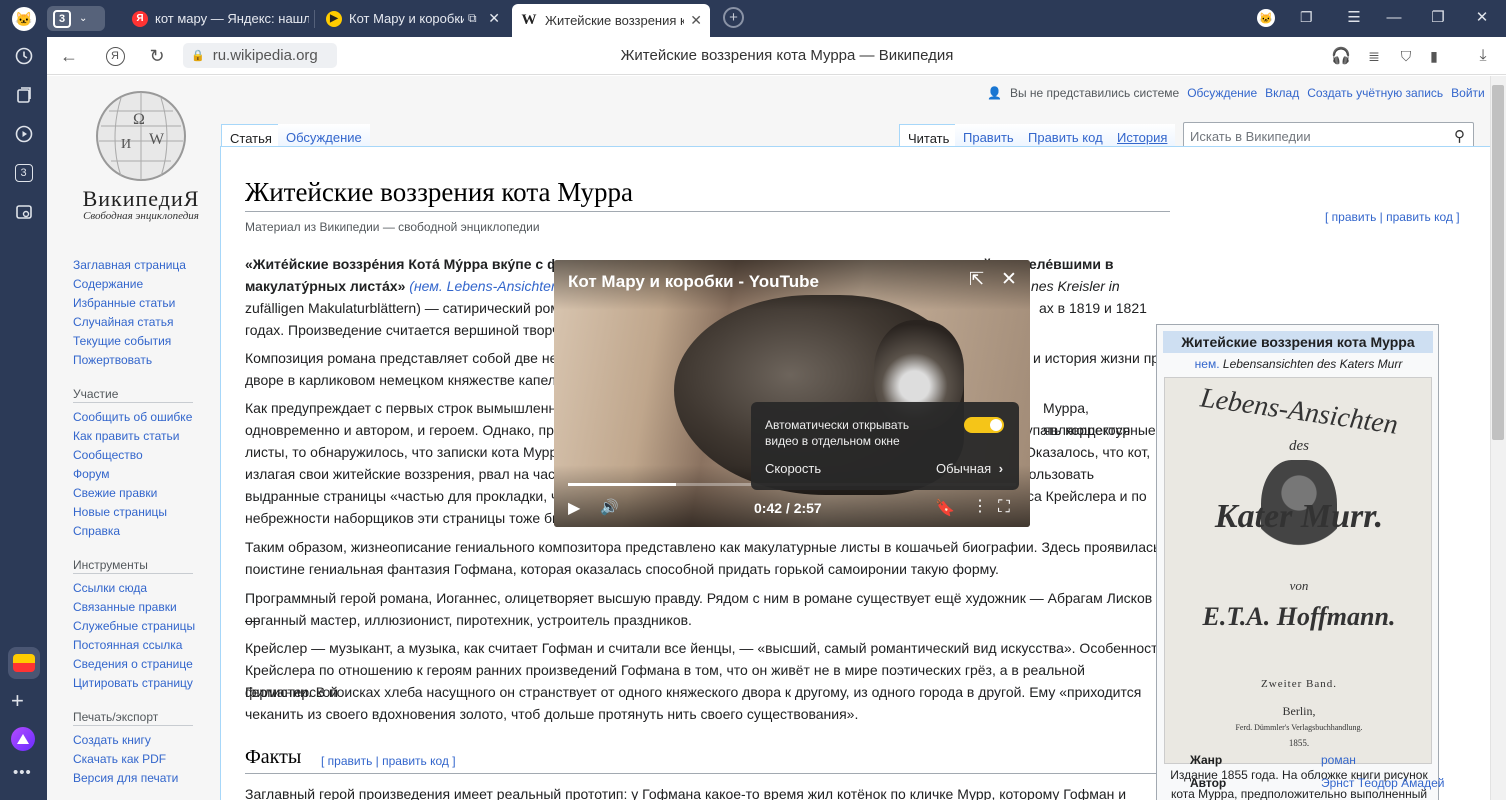  Describe the element at coordinates (1374, 56) in the screenshot. I see `reader-mode-icon: ≣` at that location.